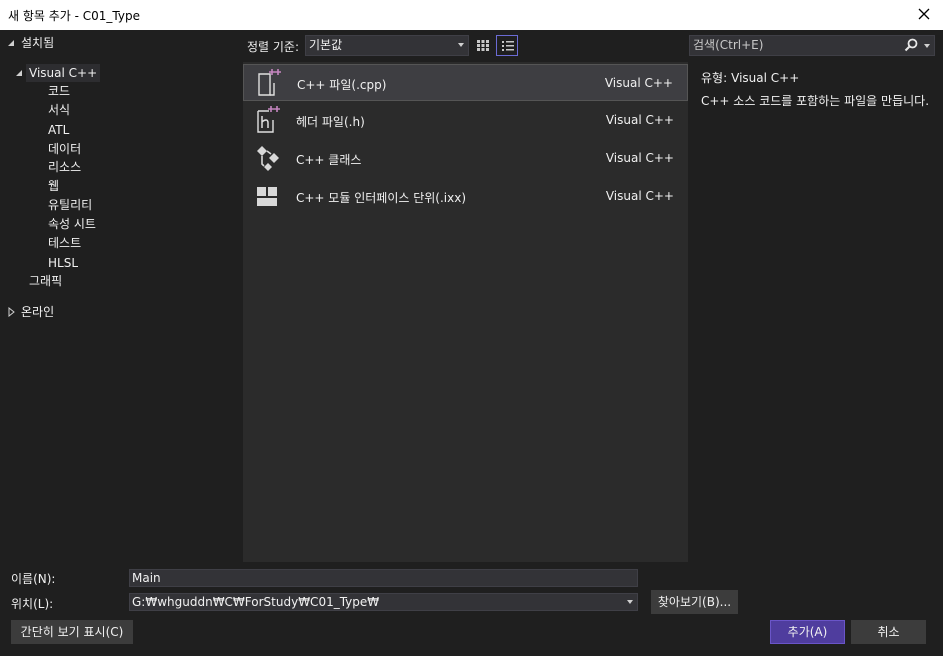  What do you see at coordinates (64, 149) in the screenshot?
I see `tree-item-data: 데이터` at bounding box center [64, 149].